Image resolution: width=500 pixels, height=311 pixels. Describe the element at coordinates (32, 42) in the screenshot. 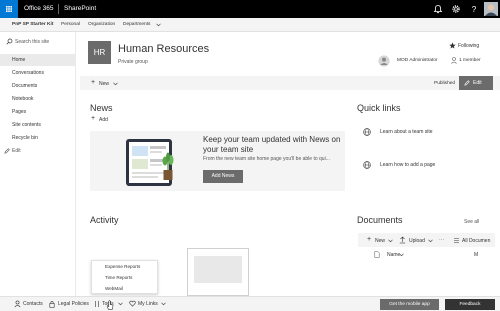

I see `search-input: Search this site` at that location.